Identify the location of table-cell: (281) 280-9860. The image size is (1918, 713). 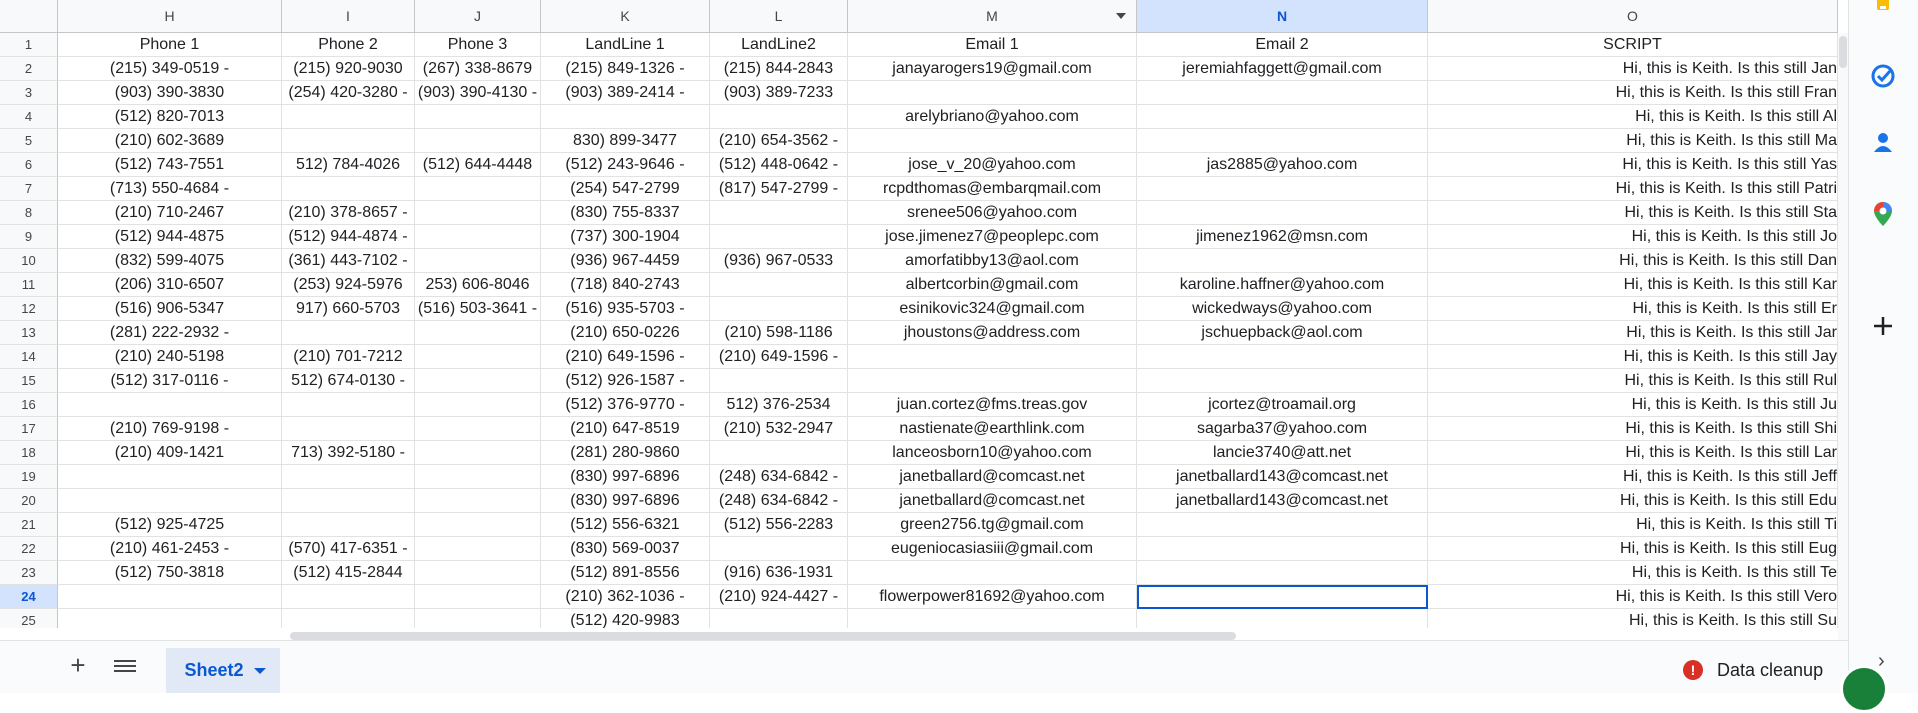
(625, 453).